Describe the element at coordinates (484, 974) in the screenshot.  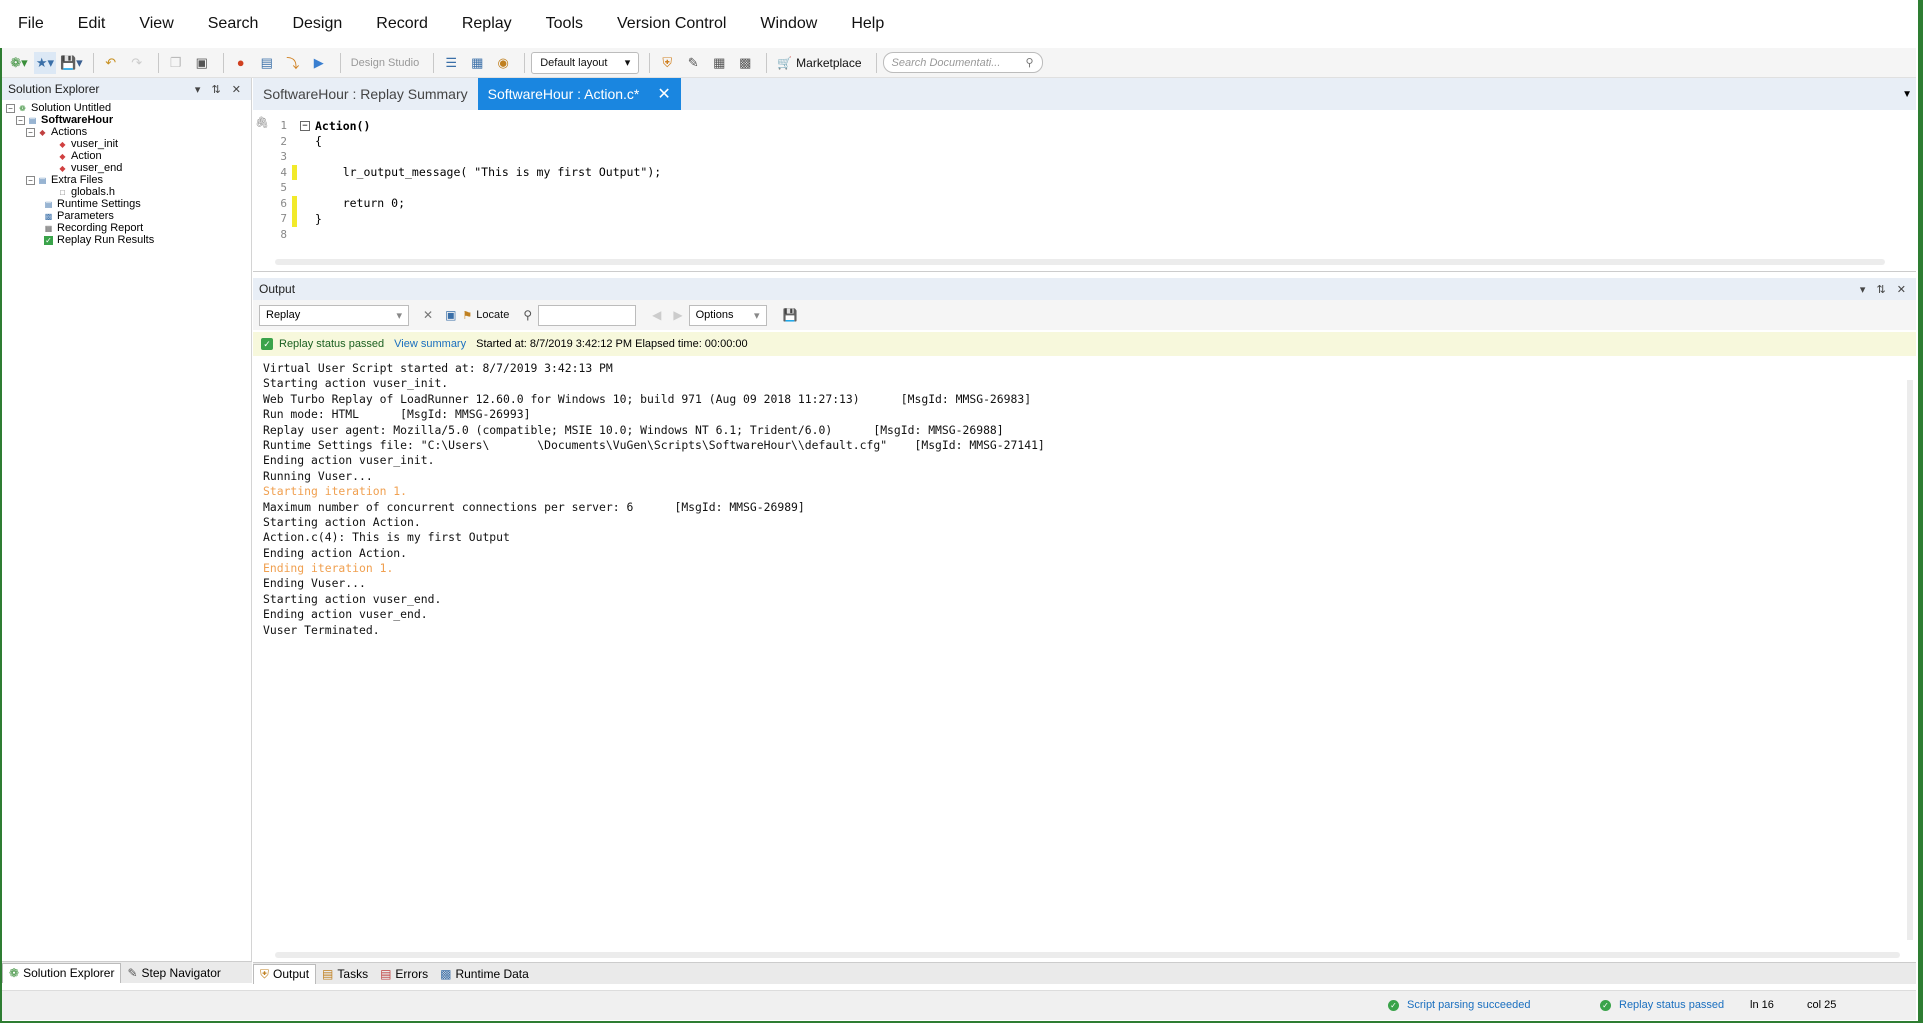
I see `tab-runtime-data: ▩ Runtime Data` at that location.